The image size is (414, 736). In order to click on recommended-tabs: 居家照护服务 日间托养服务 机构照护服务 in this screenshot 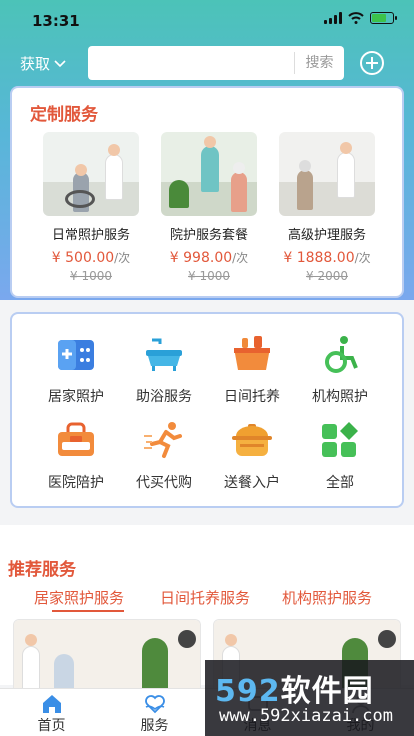, I will do `click(207, 599)`.